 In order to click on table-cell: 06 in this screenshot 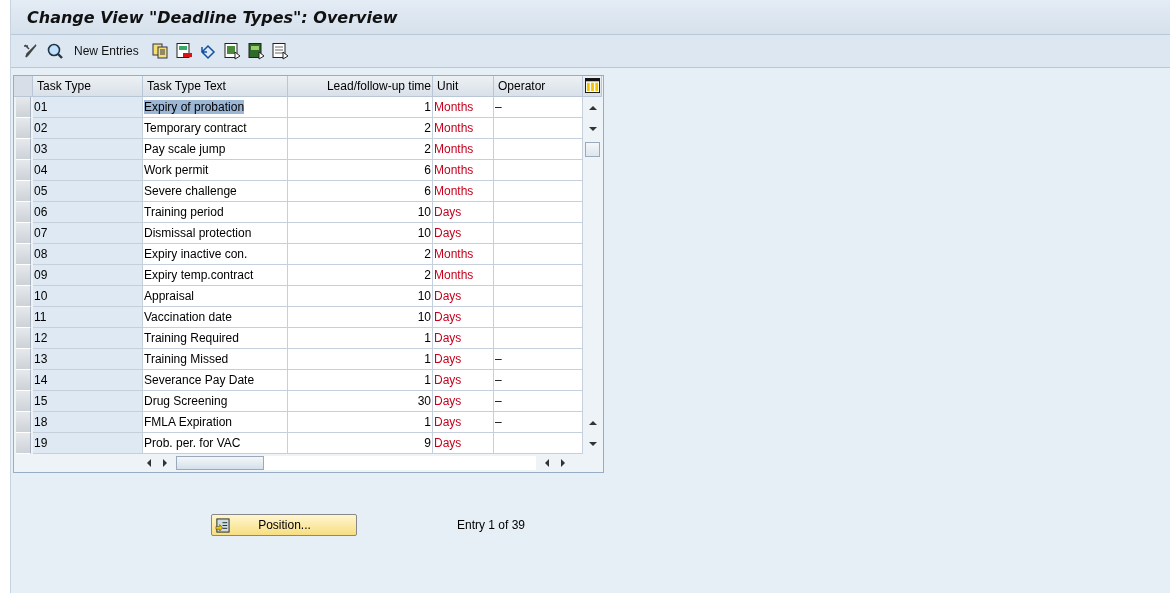, I will do `click(88, 212)`.